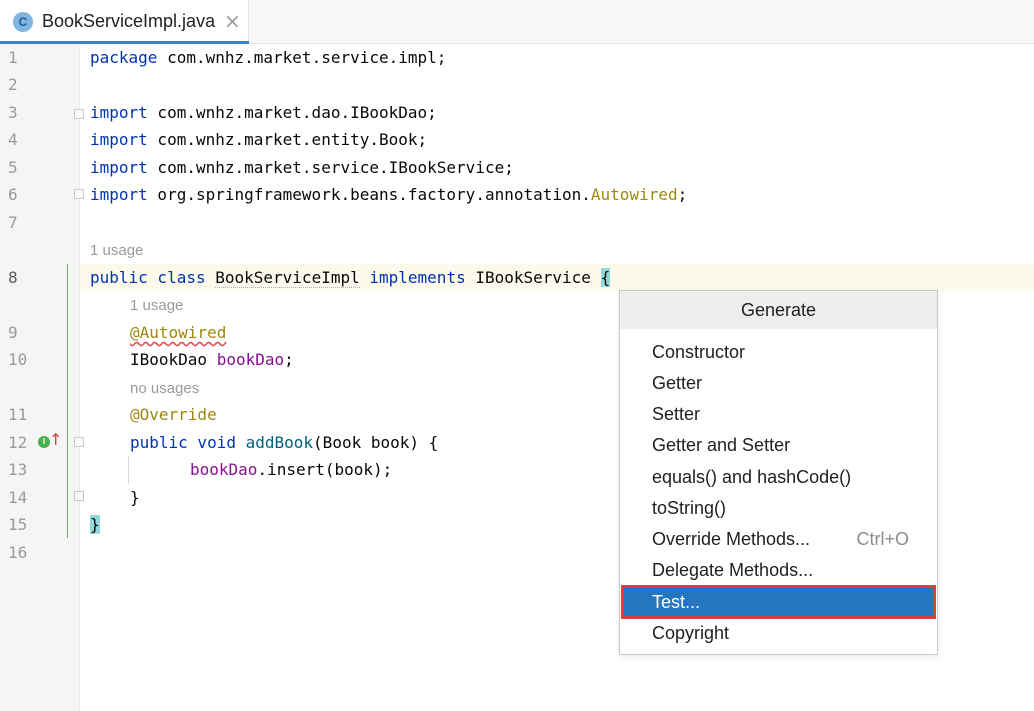  I want to click on line-number: 7, so click(13, 222).